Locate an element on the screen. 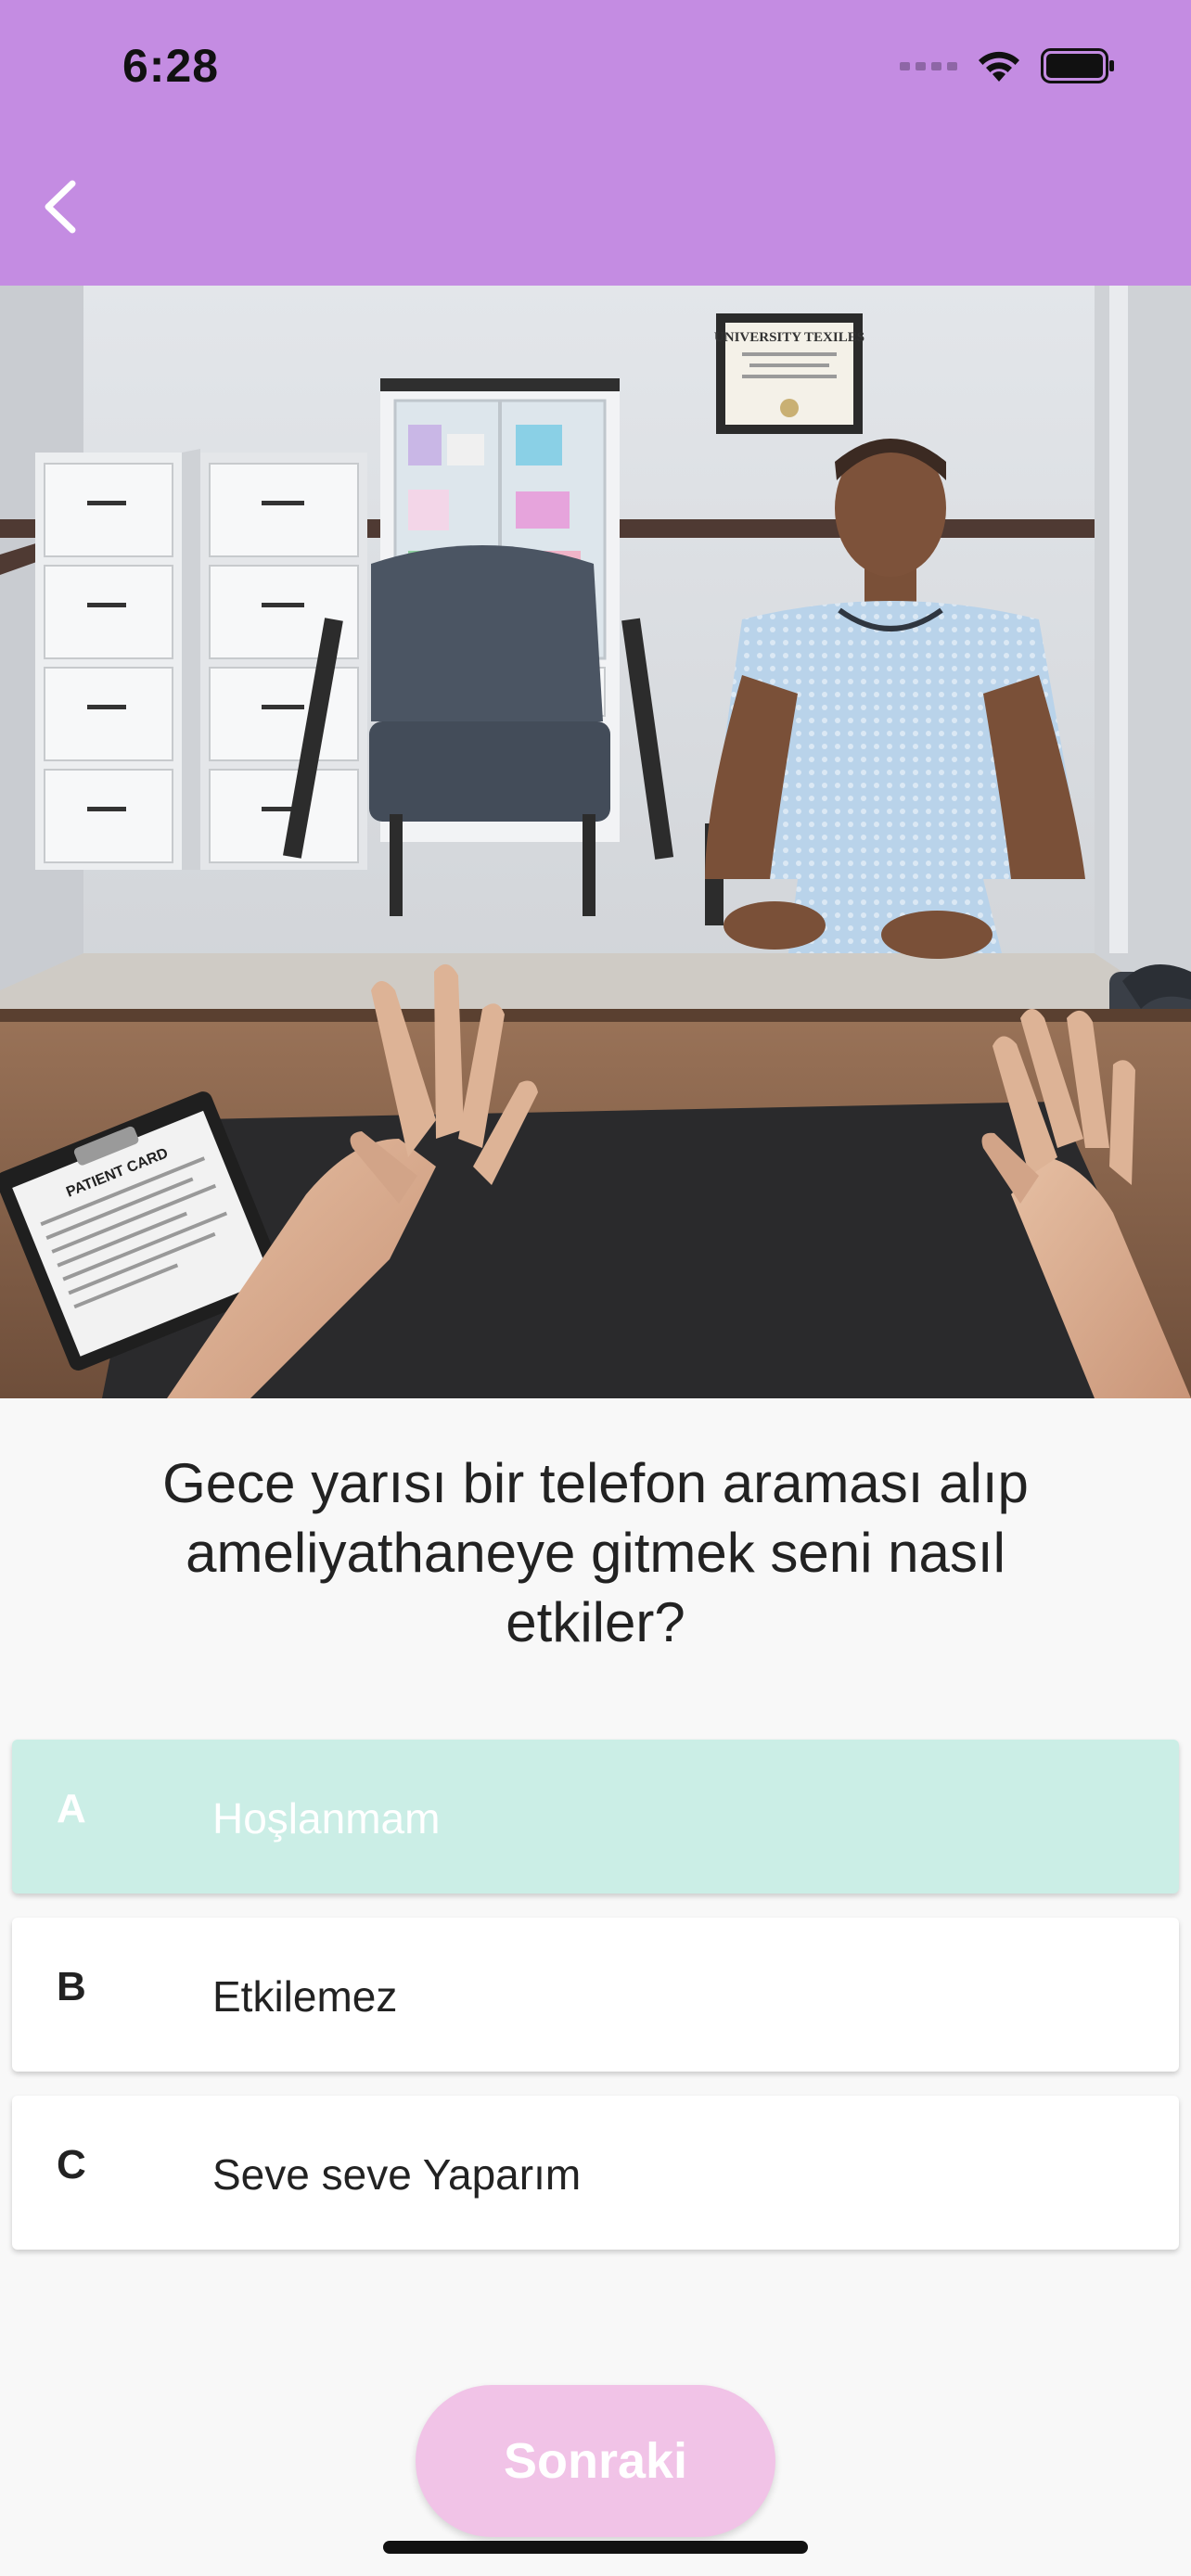 The width and height of the screenshot is (1191, 2576). chevron-left-icon is located at coordinates (60, 209).